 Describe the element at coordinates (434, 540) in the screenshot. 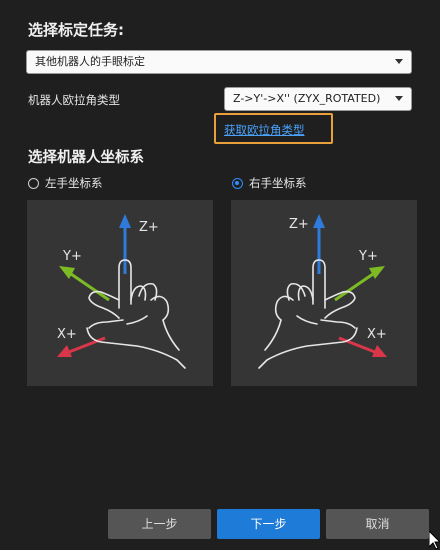

I see `mouse-pointer-icon` at that location.